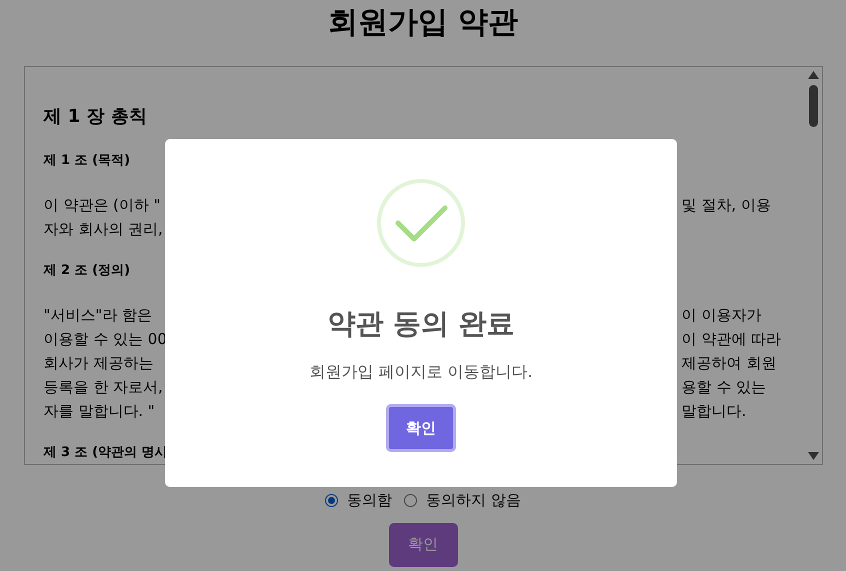 The width and height of the screenshot is (846, 571). I want to click on article-heading: 제 1 조 (목적), so click(87, 160).